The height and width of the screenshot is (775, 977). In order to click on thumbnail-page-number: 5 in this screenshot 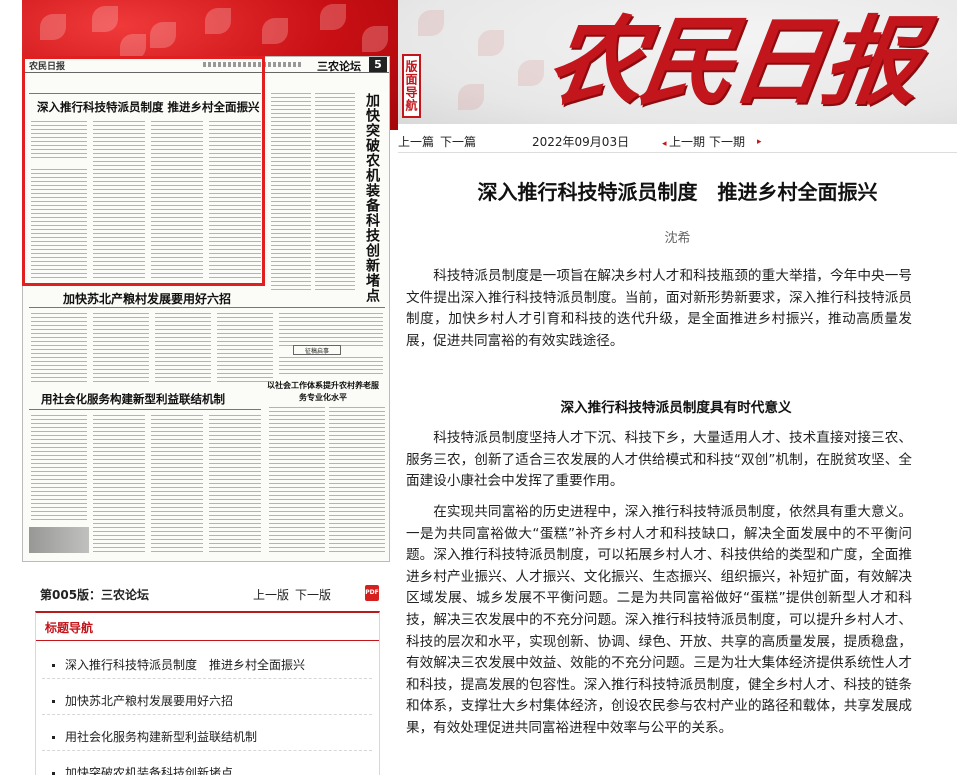, I will do `click(378, 64)`.